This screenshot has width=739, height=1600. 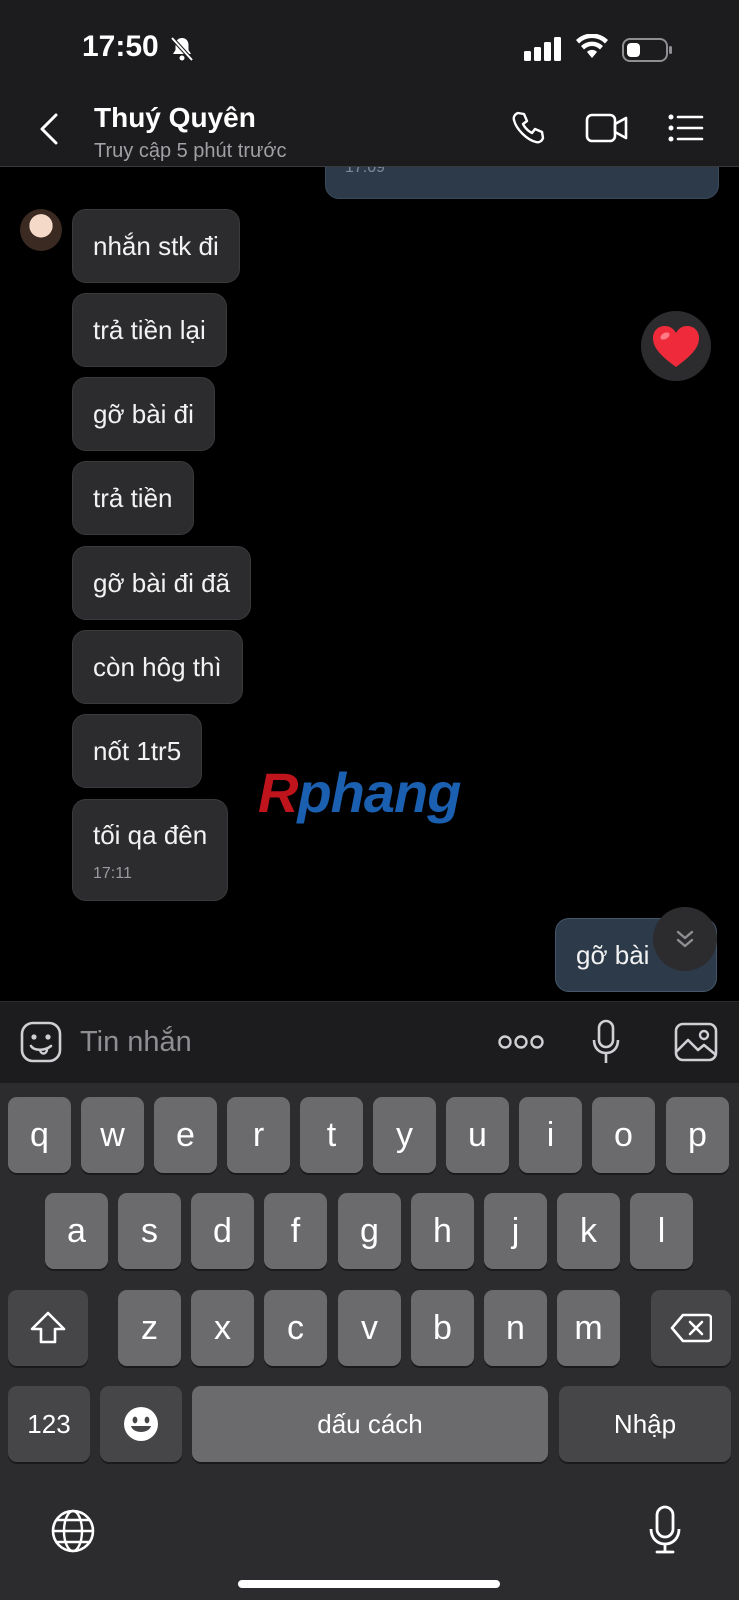 I want to click on menu-list-icon, so click(x=686, y=130).